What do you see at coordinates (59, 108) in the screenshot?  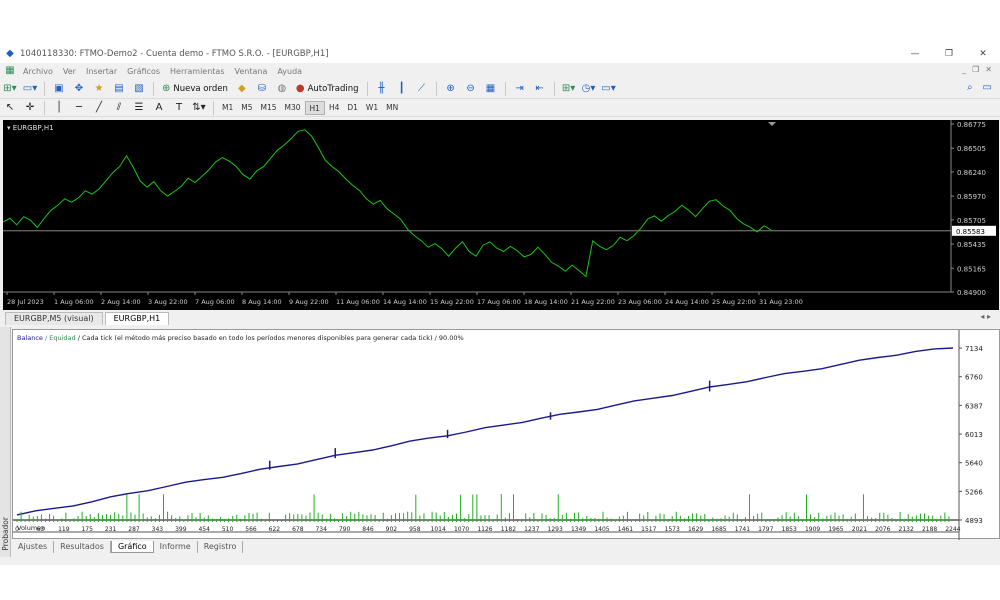 I see `vertical-line-icon: │` at bounding box center [59, 108].